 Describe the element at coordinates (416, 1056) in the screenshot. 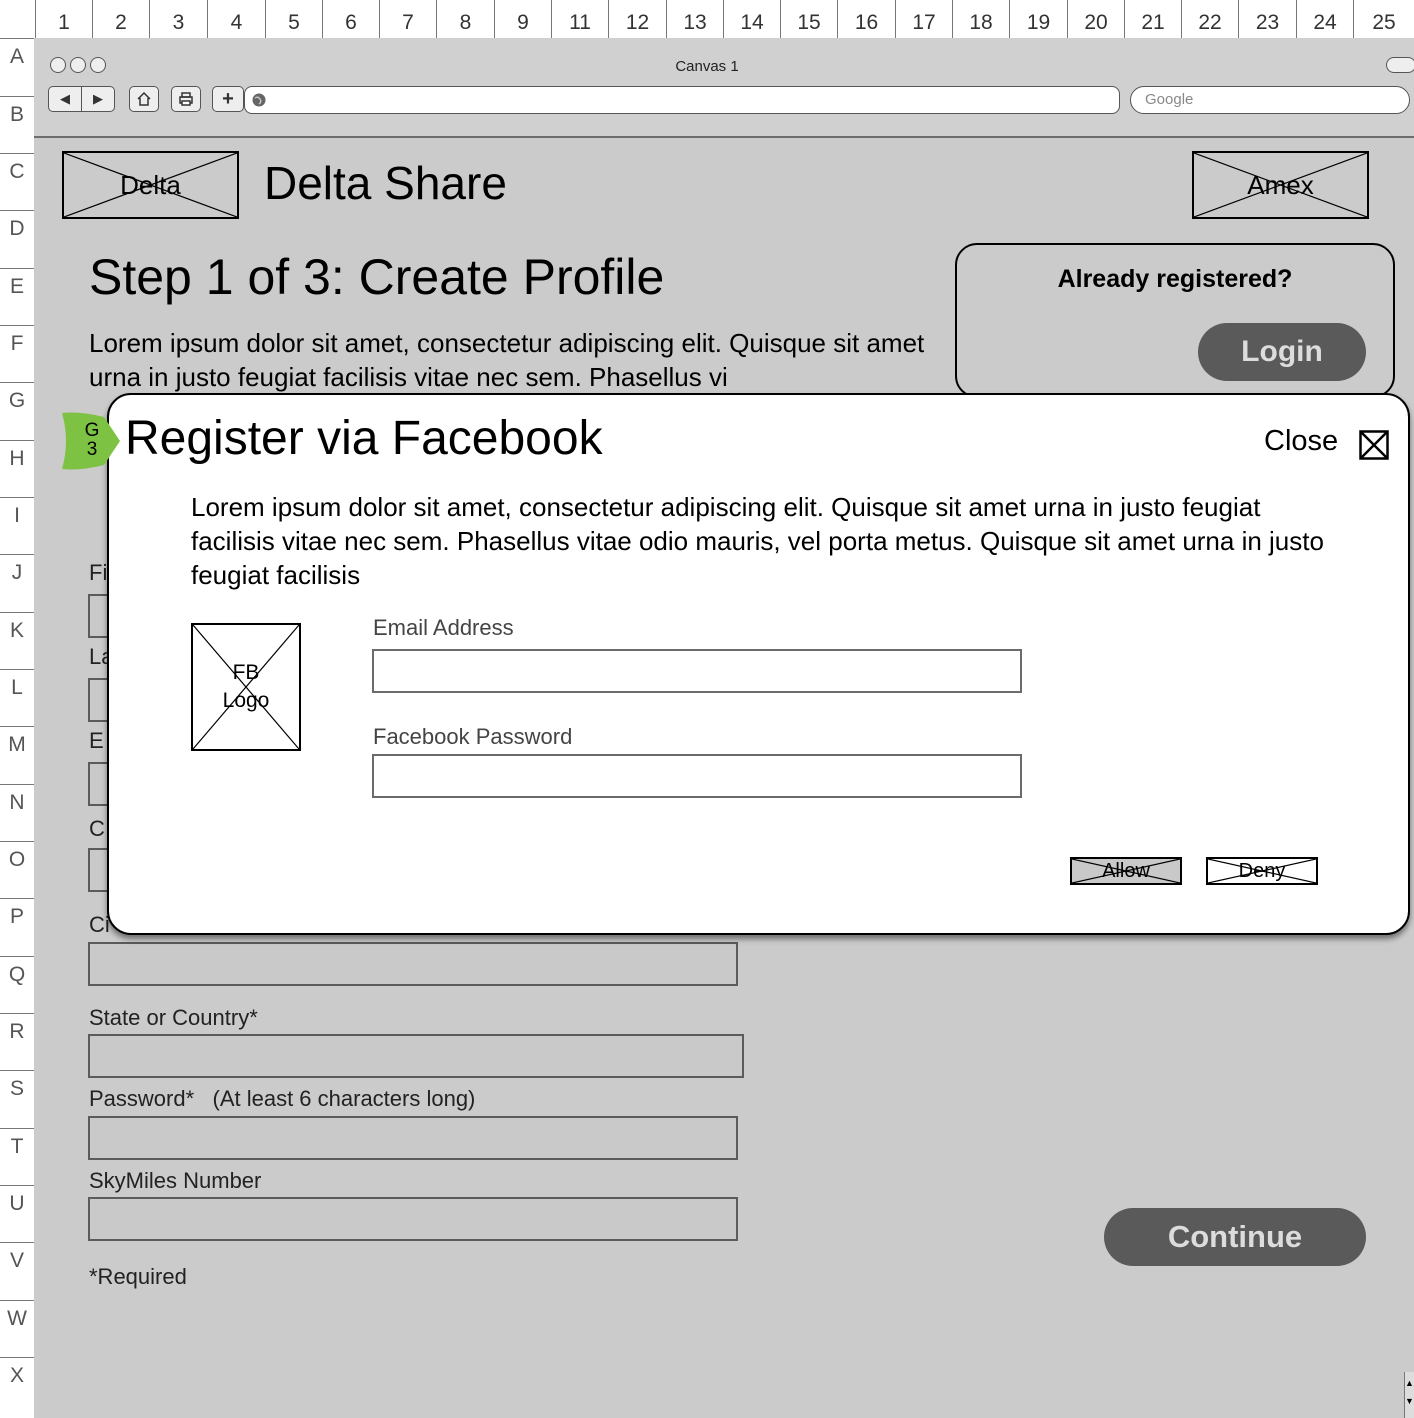

I see `state-country-field` at that location.